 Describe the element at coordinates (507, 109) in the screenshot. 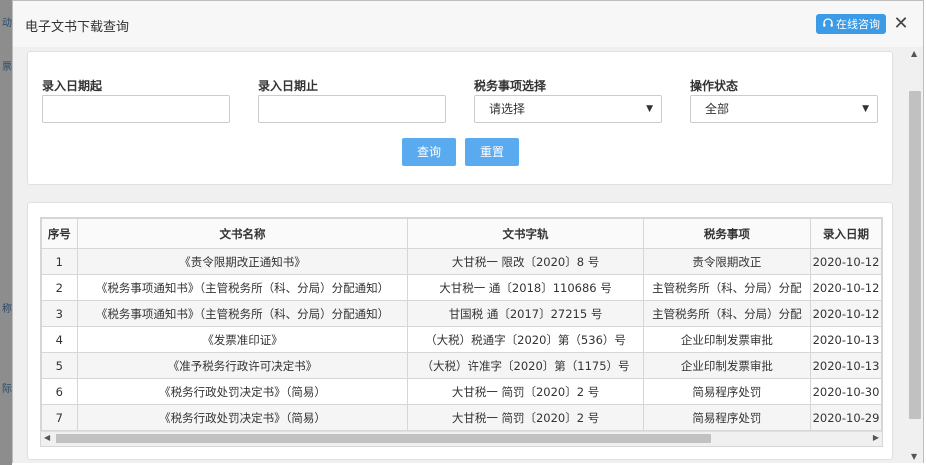

I see `tax-item-selected-value: 请选择` at that location.